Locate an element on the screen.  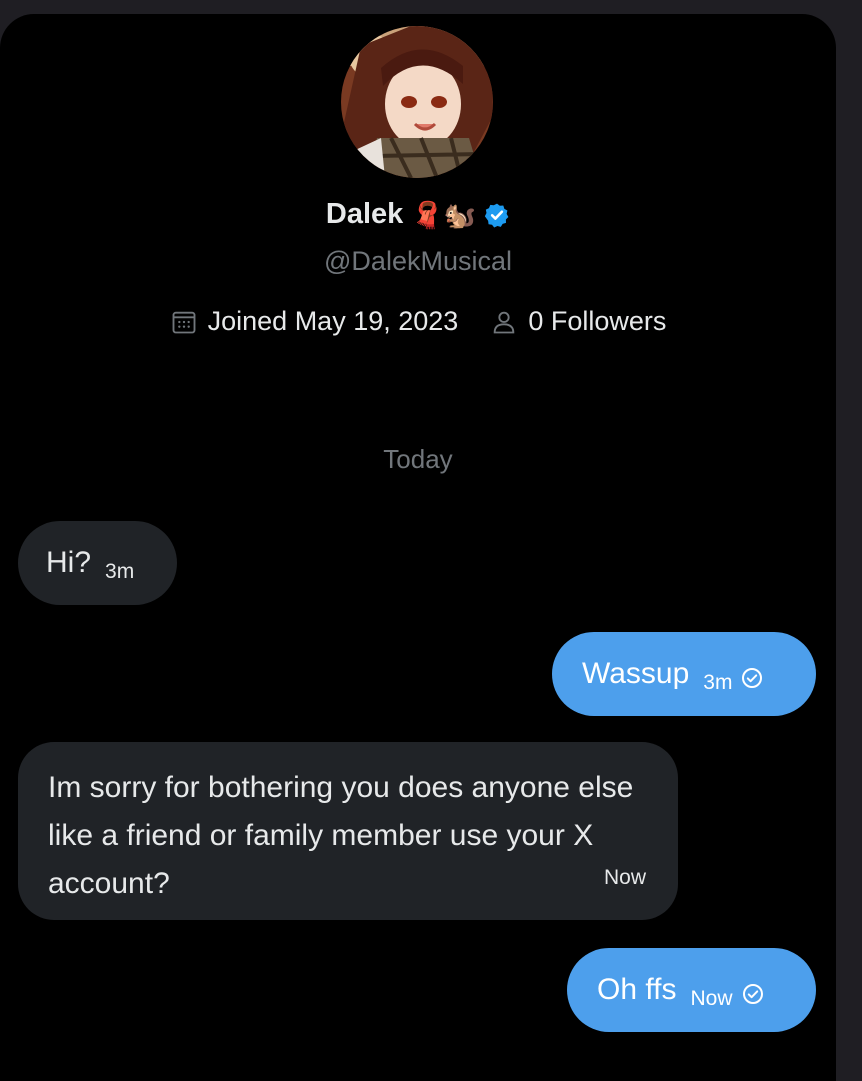
verified-badge-icon is located at coordinates (496, 215).